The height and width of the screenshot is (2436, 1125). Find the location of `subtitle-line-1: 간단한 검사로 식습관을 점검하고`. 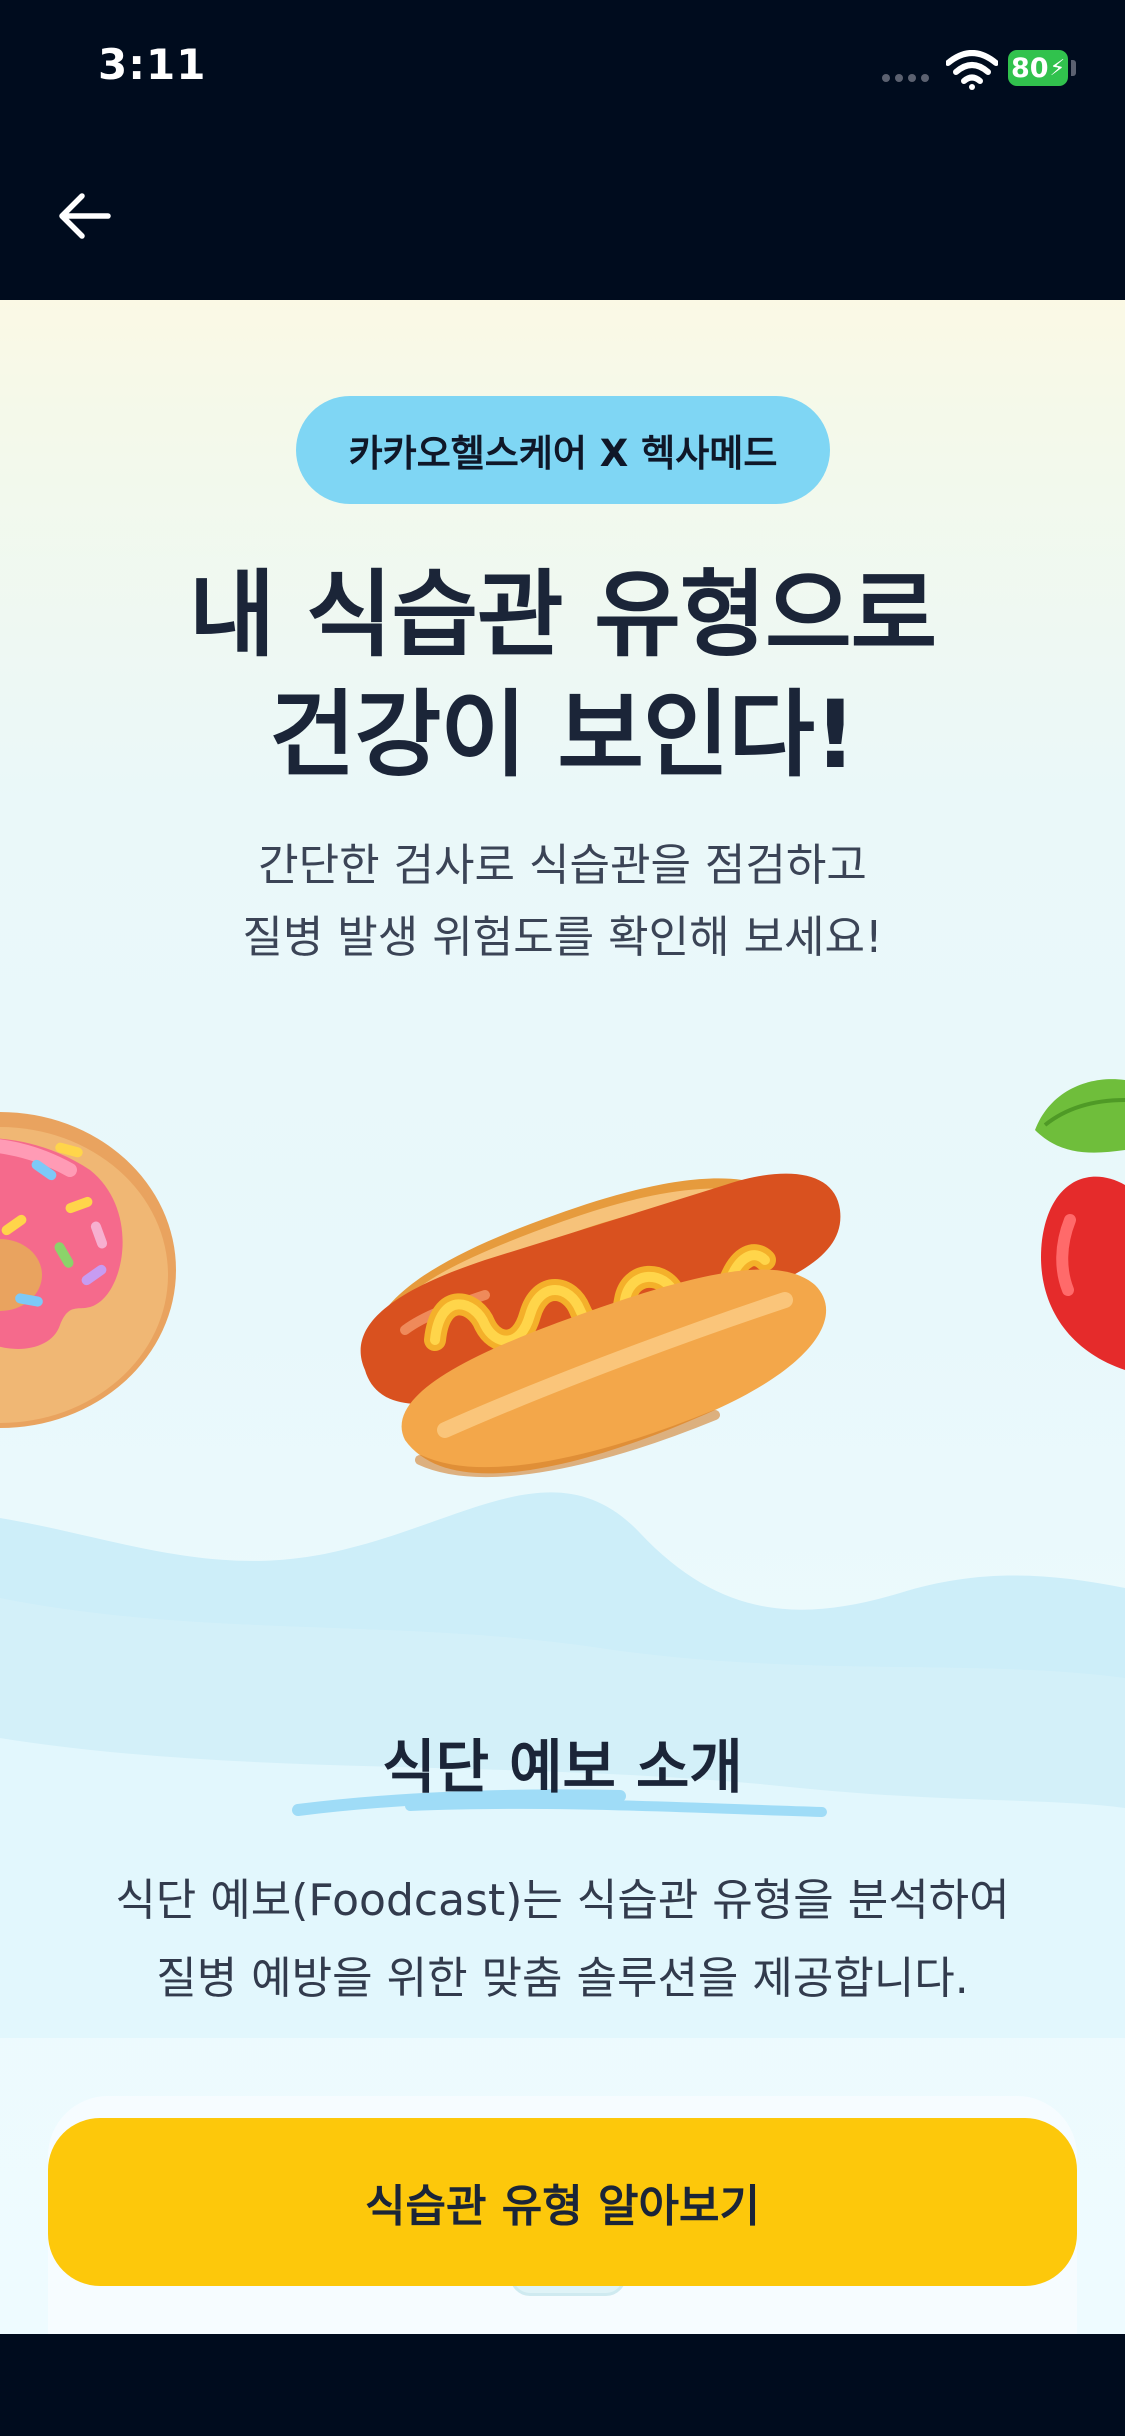

subtitle-line-1: 간단한 검사로 식습관을 점검하고 is located at coordinates (562, 865).